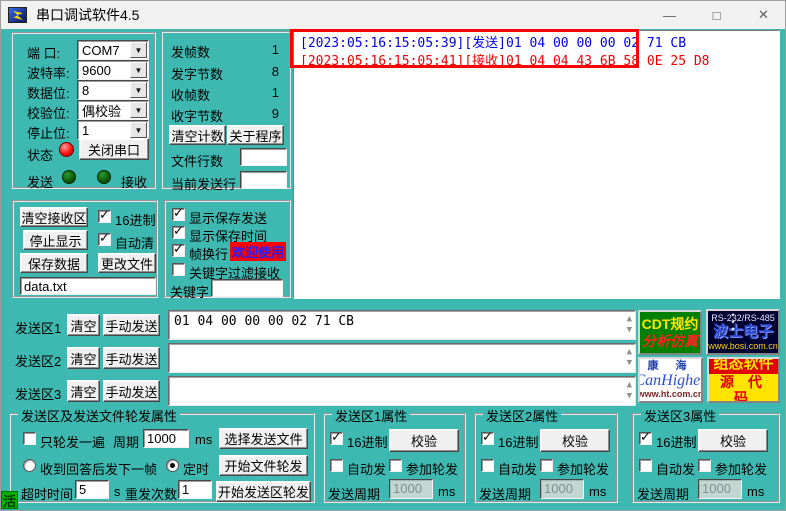  Describe the element at coordinates (47, 494) in the screenshot. I see `timeout-label: 超时时间` at that location.